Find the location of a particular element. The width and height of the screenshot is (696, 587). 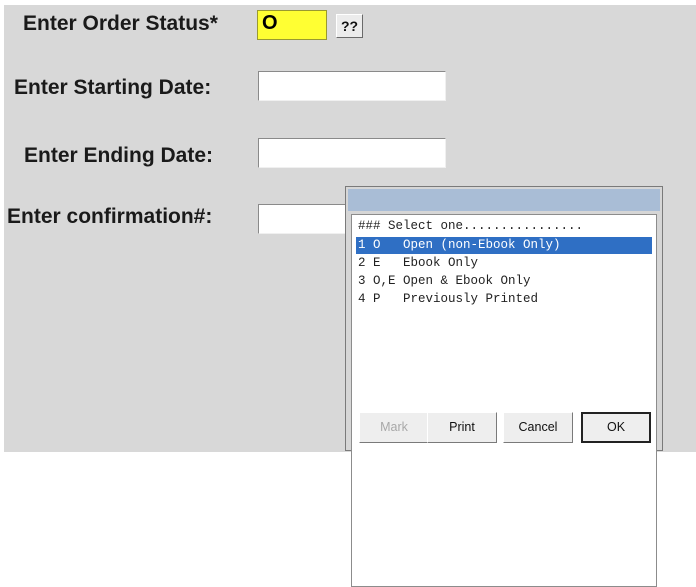

option-previously-printed: 4 P Previously Printed is located at coordinates (504, 299).